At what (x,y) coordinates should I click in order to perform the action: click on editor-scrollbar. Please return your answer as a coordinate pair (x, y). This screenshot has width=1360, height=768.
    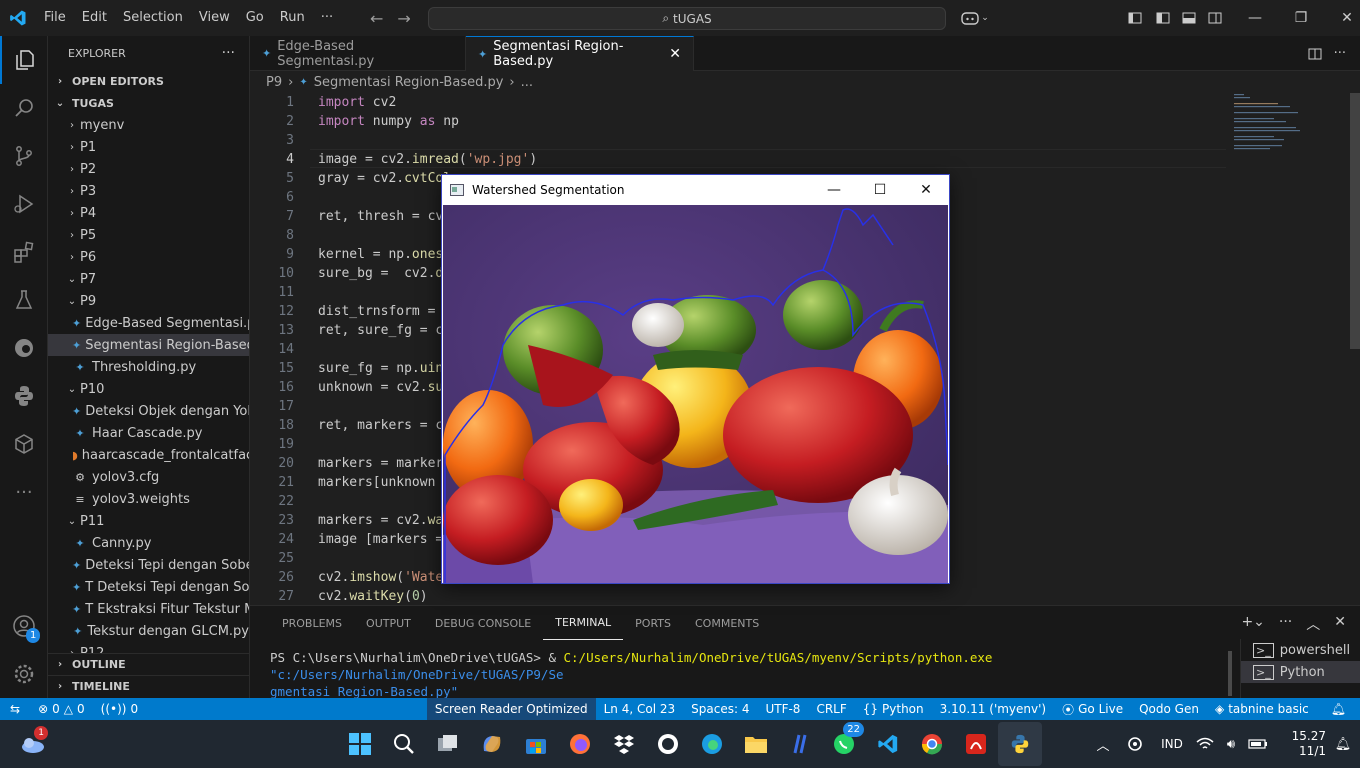
    Looking at the image, I should click on (1355, 221).